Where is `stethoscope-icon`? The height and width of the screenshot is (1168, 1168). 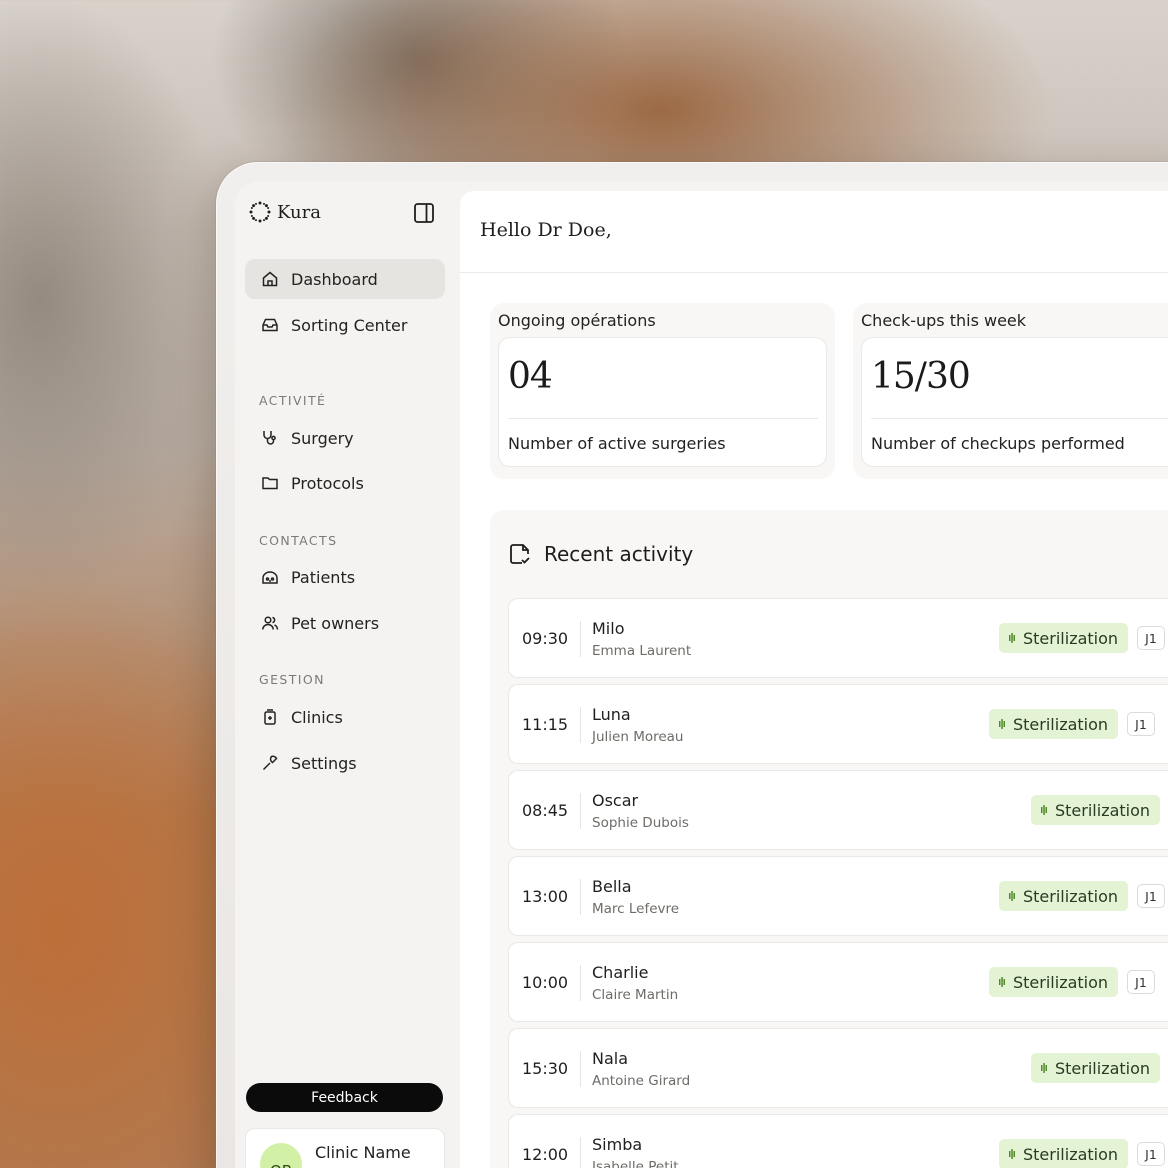
stethoscope-icon is located at coordinates (269, 438).